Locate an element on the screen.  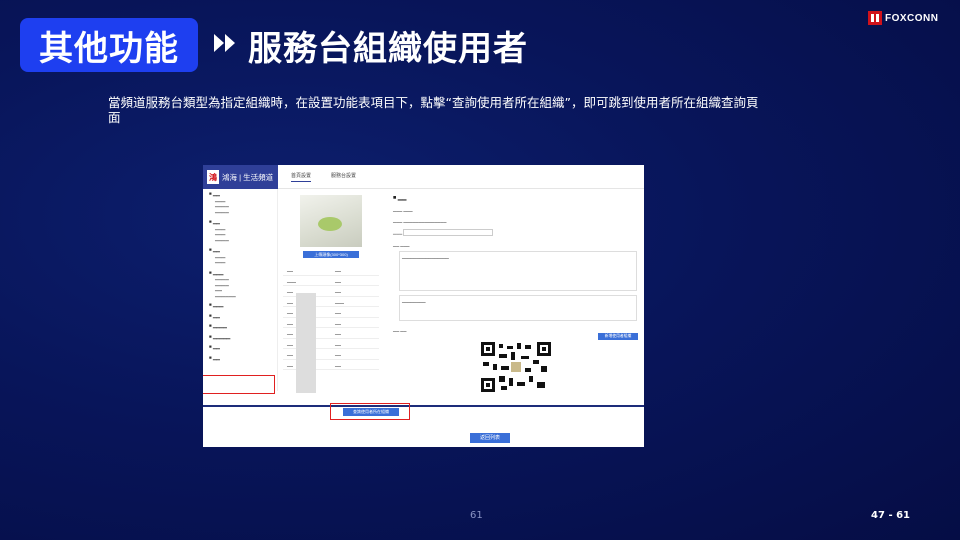
form-field: ▁▁▁ ▁▁▁ is located at coordinates (403, 209).